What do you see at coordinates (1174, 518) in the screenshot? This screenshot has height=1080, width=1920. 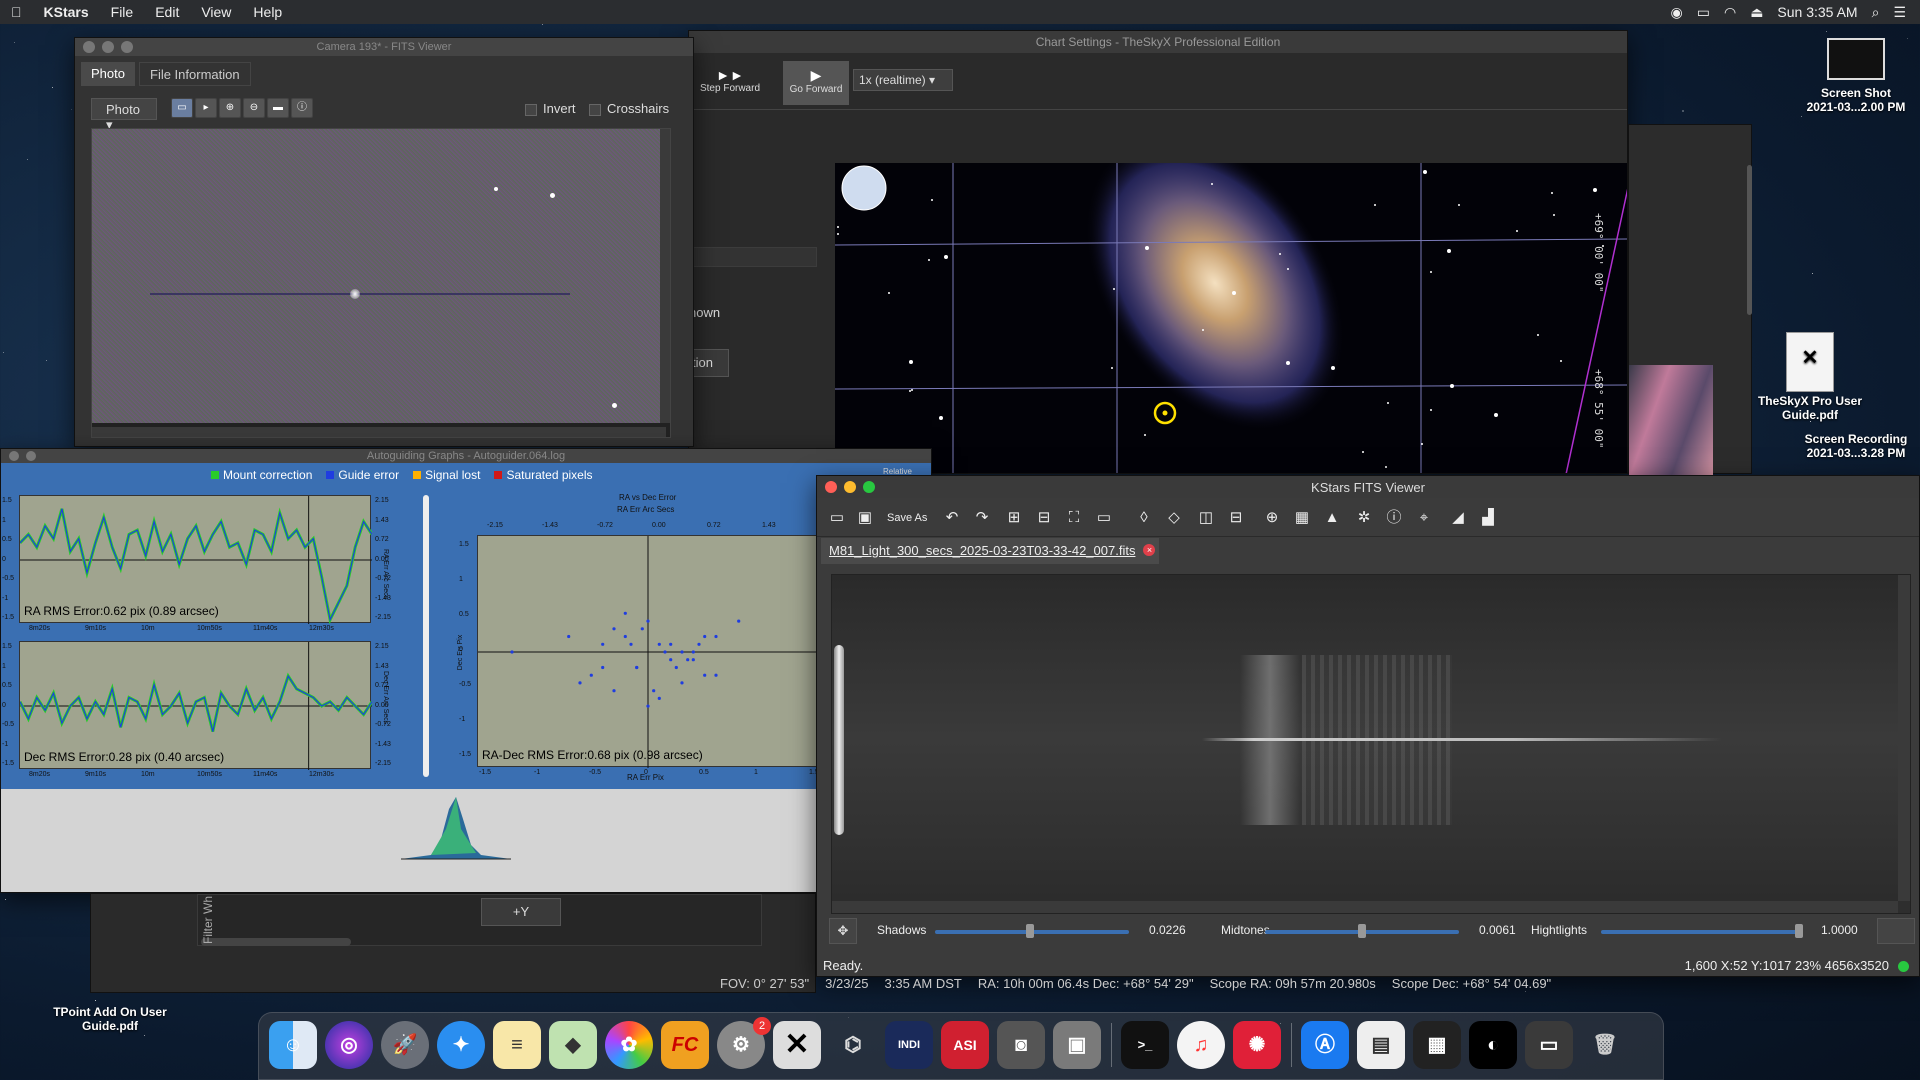 I see `debayer-icon: ◇` at bounding box center [1174, 518].